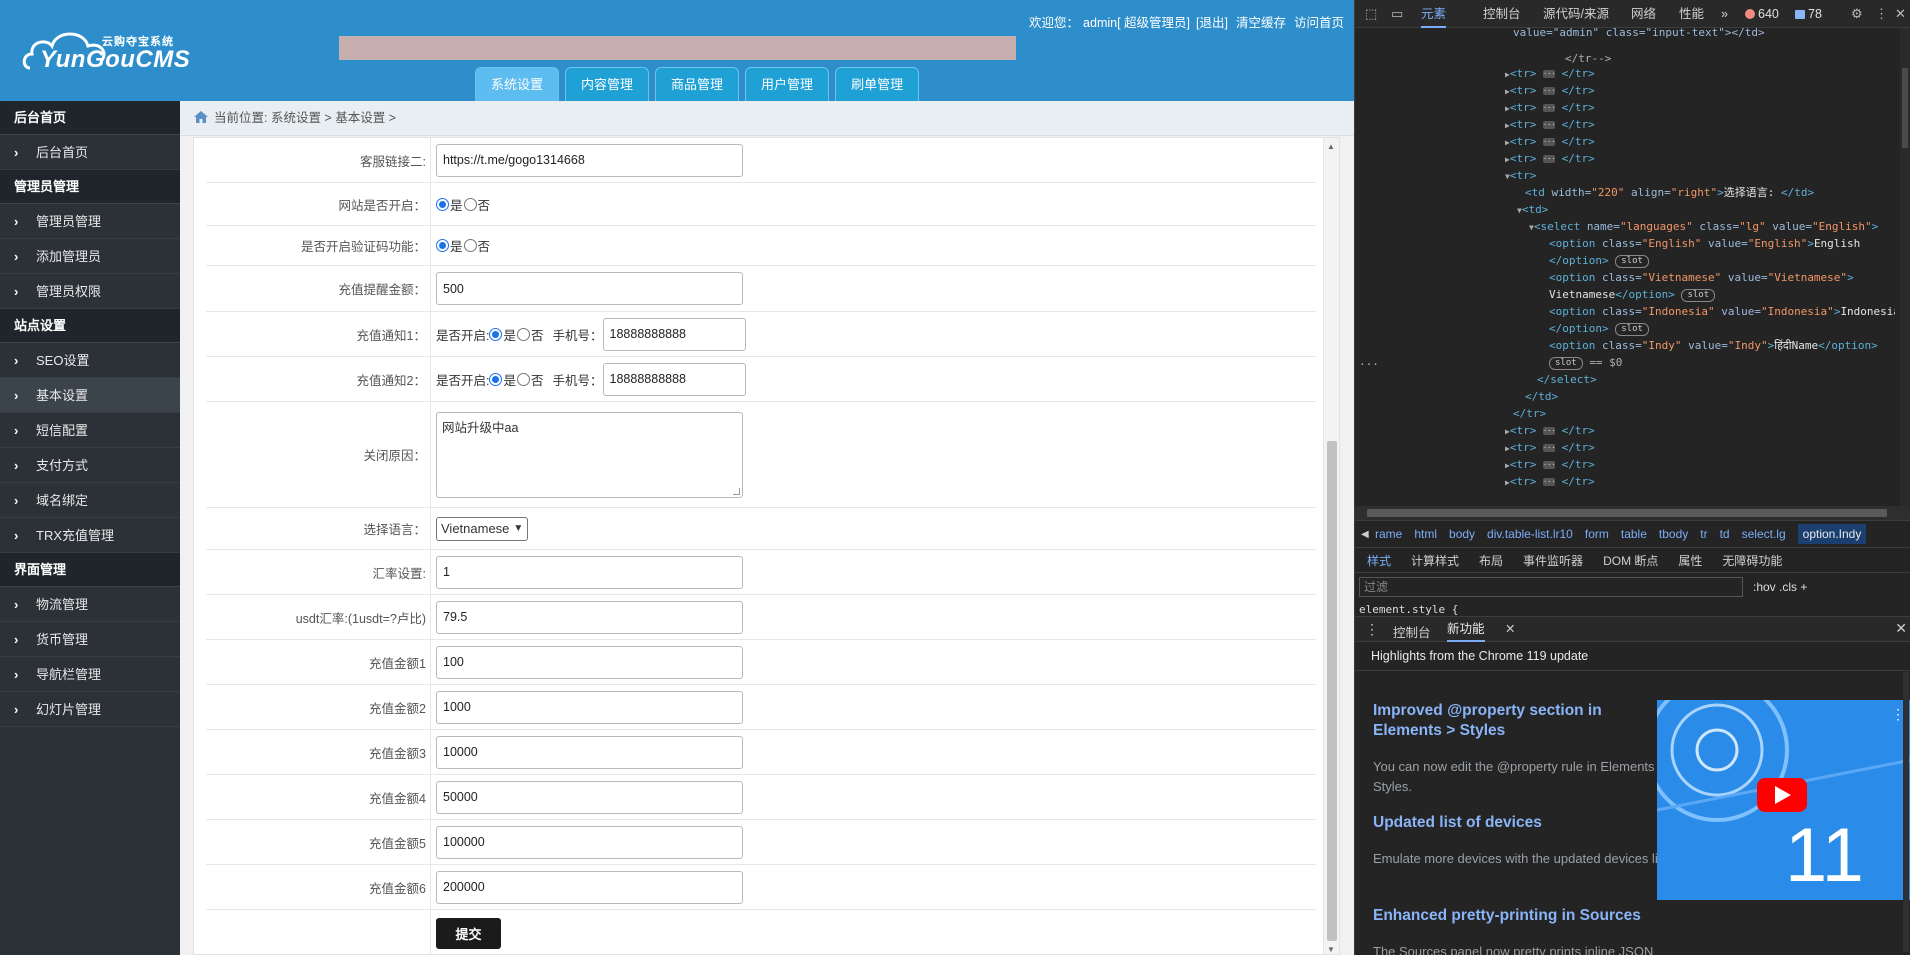 The width and height of the screenshot is (1910, 955). I want to click on chevron-left-icon: ◀, so click(1365, 534).